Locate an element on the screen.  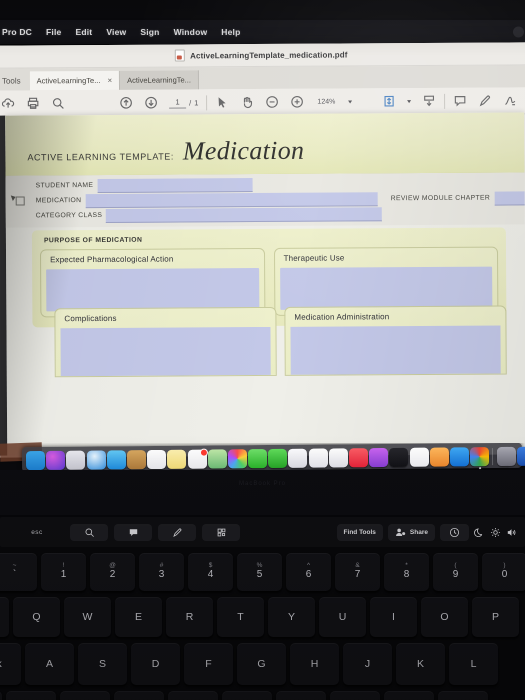
dock-item-music is located at coordinates (358, 457).